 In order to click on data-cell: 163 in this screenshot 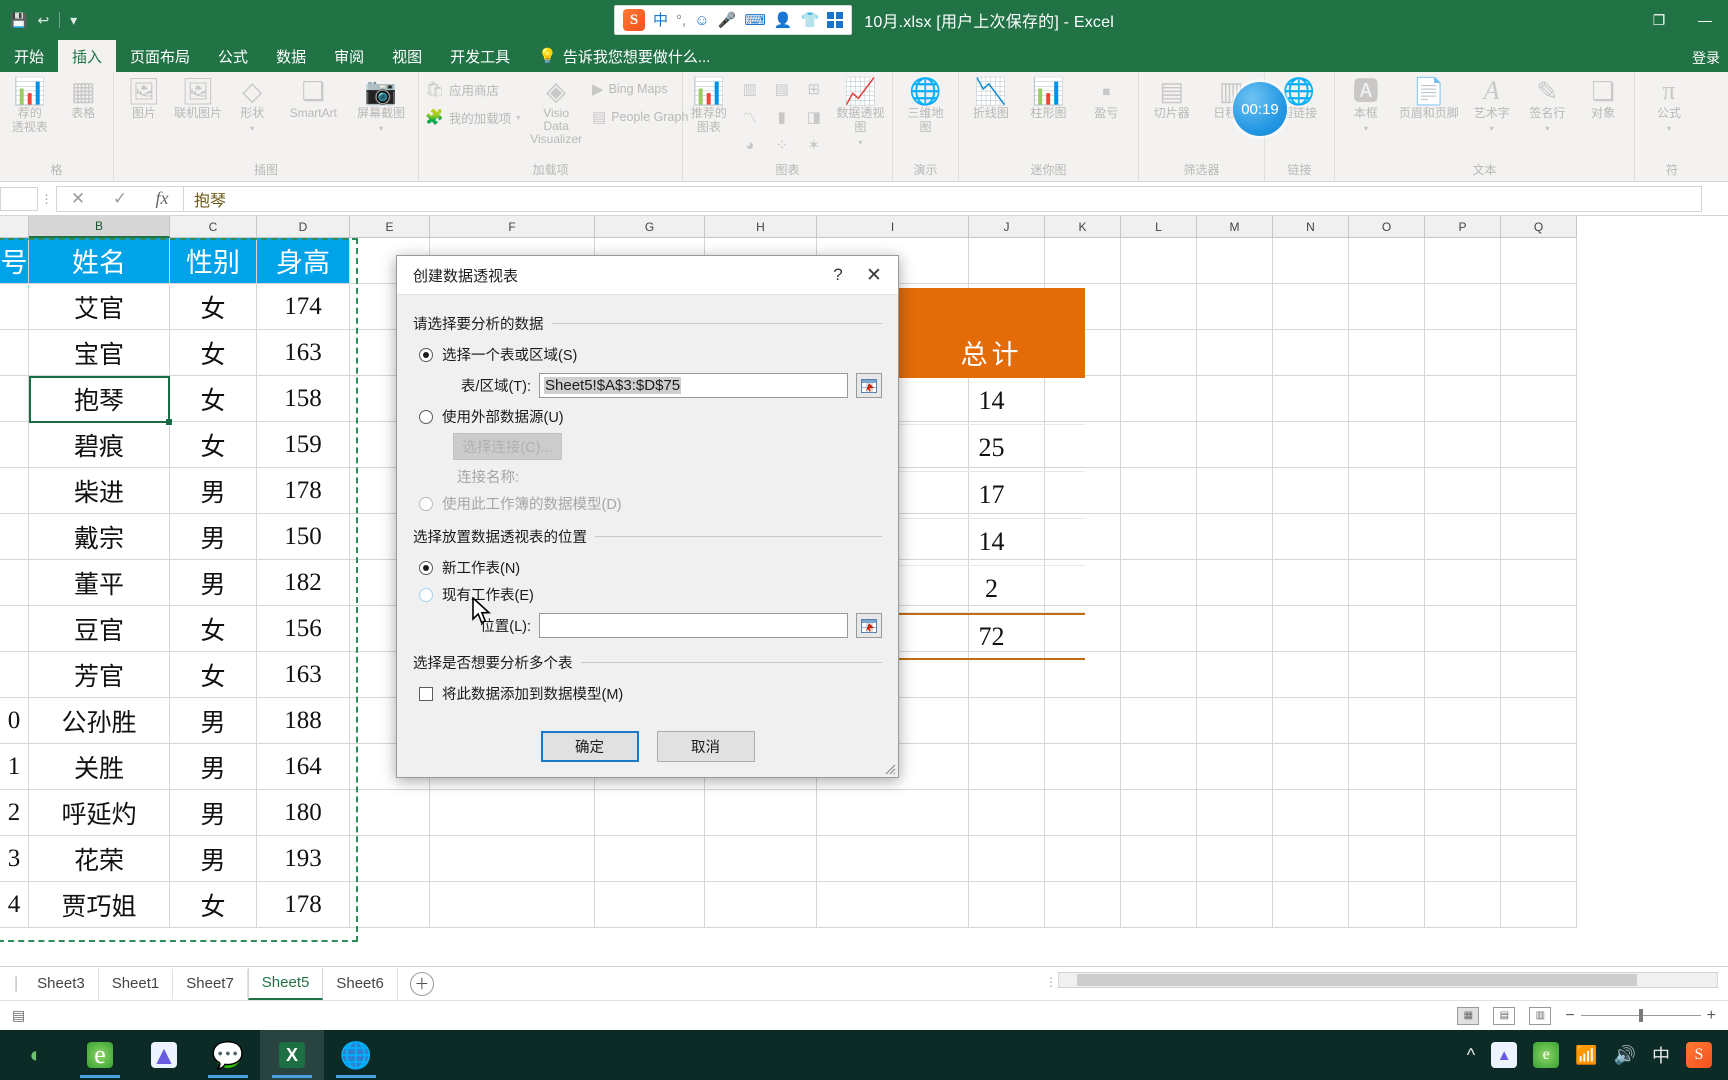, I will do `click(303, 353)`.